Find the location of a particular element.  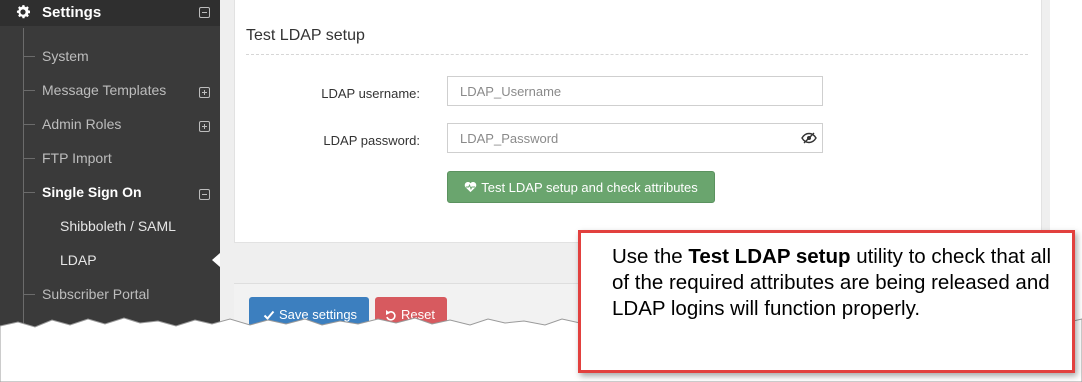

sidebar-item-ldap: LDAP is located at coordinates (110, 260).